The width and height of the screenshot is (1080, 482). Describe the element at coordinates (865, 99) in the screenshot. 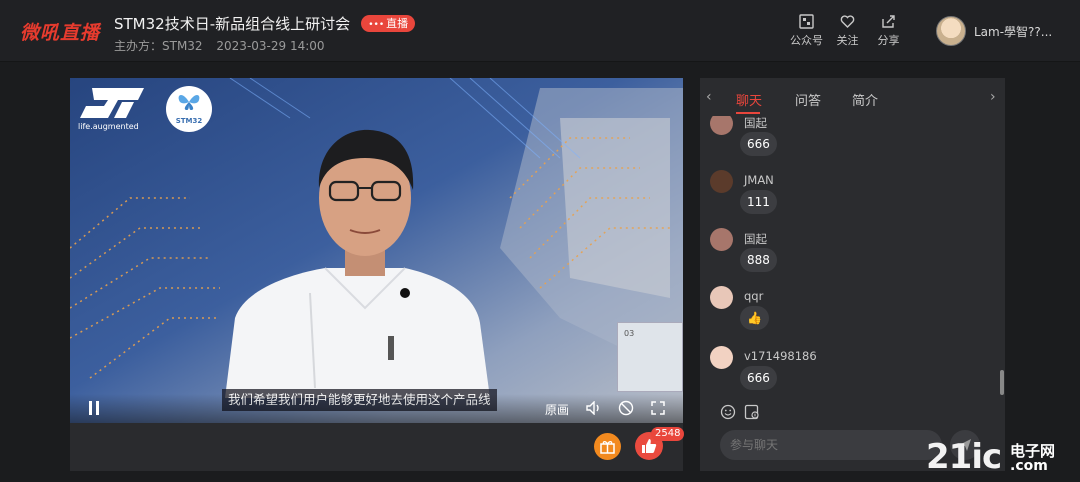

I see `tab-intro: 简介` at that location.